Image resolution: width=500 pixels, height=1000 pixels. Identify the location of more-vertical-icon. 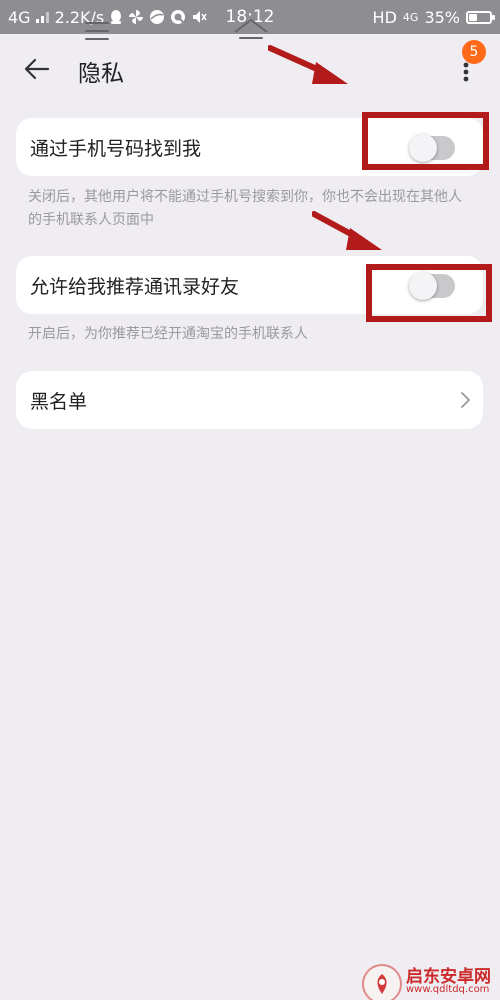
(466, 72).